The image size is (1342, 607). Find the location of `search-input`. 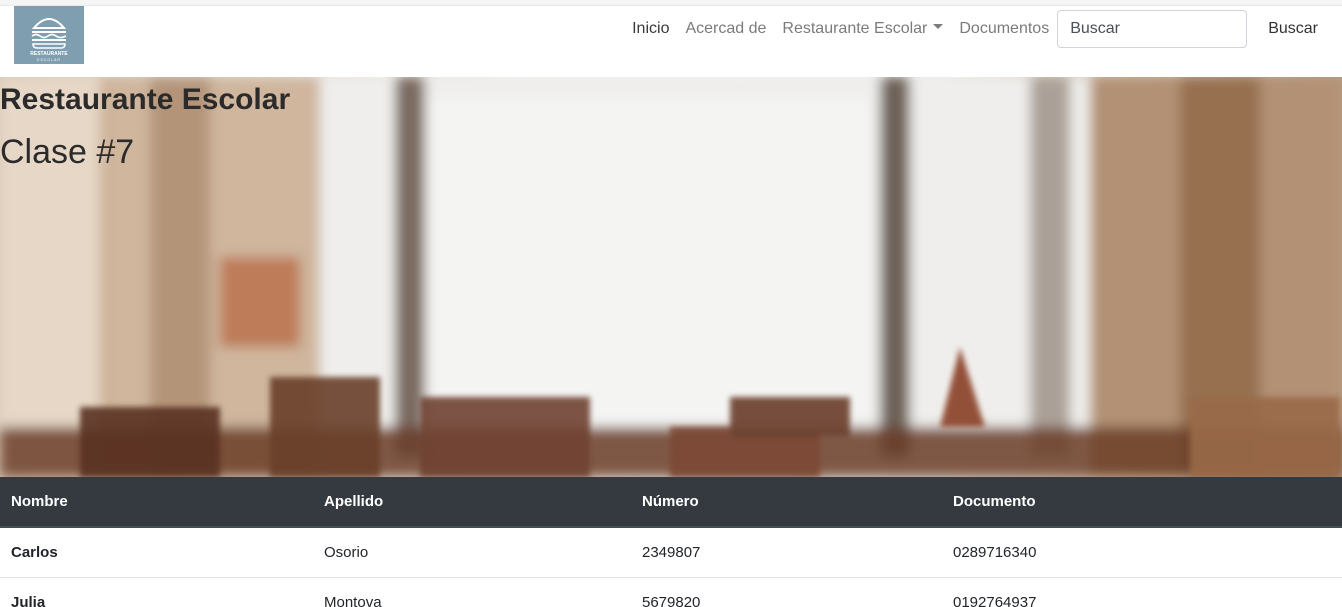

search-input is located at coordinates (1152, 29).